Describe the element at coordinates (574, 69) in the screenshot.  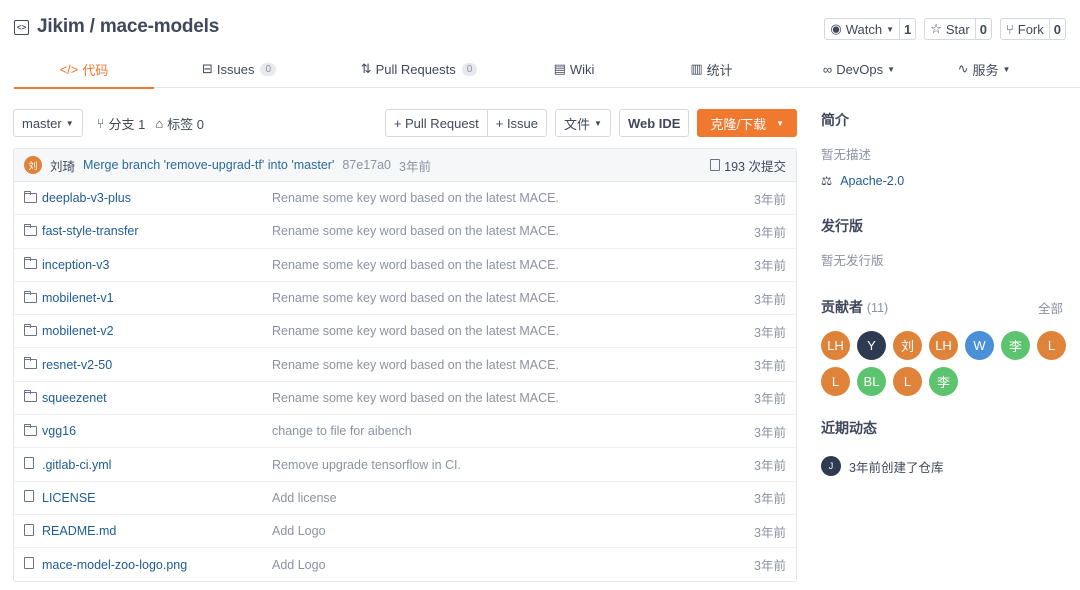
I see `tab-wiki: ▤ Wiki` at that location.